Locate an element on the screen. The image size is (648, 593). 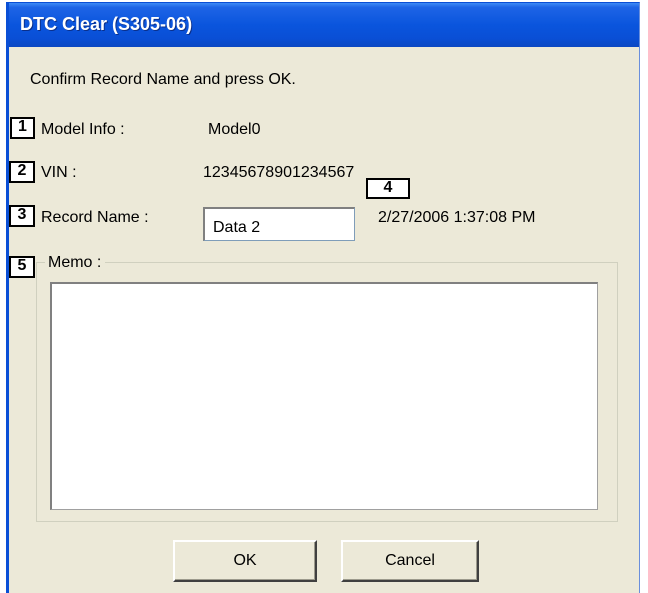
callout-3: 3 is located at coordinates (22, 216).